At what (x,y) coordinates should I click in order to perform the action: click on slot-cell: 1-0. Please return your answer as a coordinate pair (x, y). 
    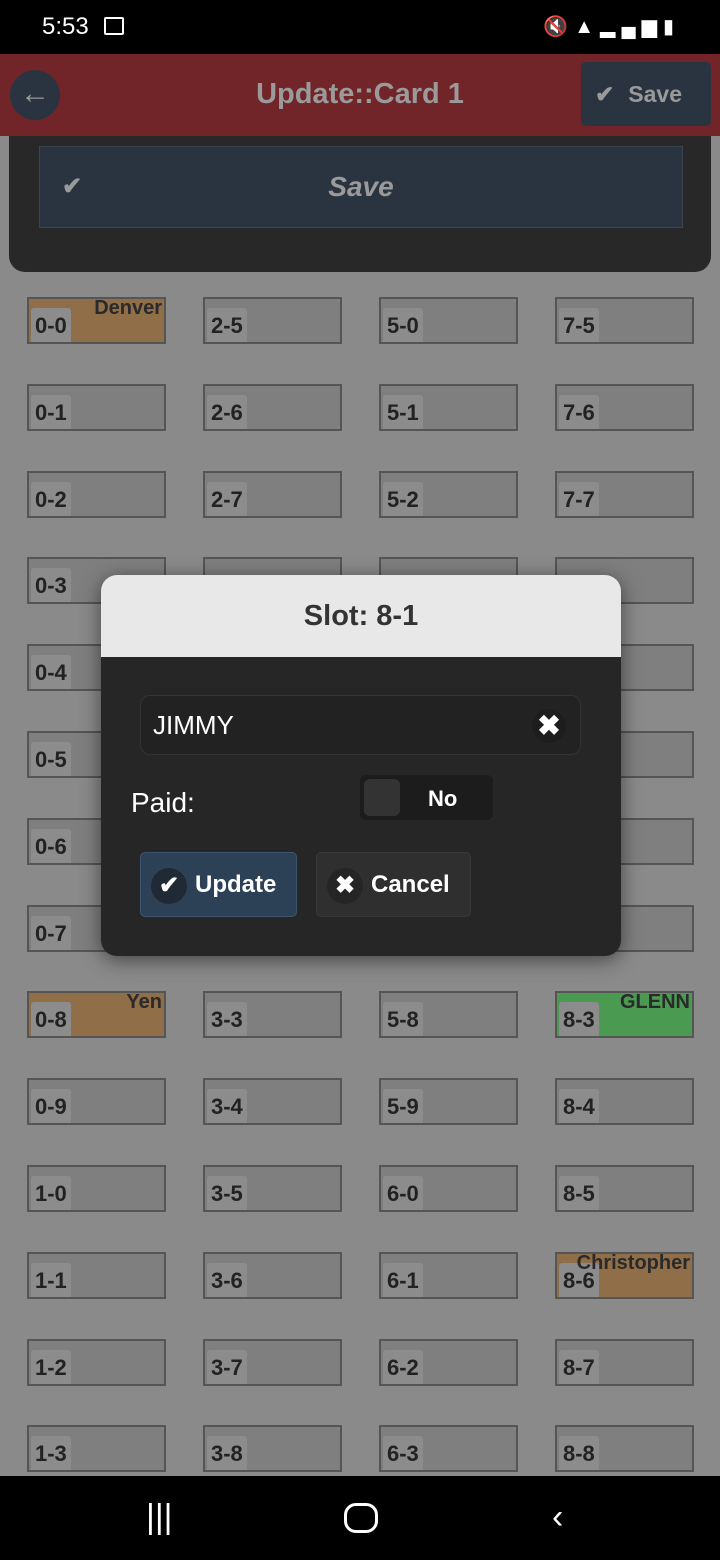
    Looking at the image, I should click on (96, 1188).